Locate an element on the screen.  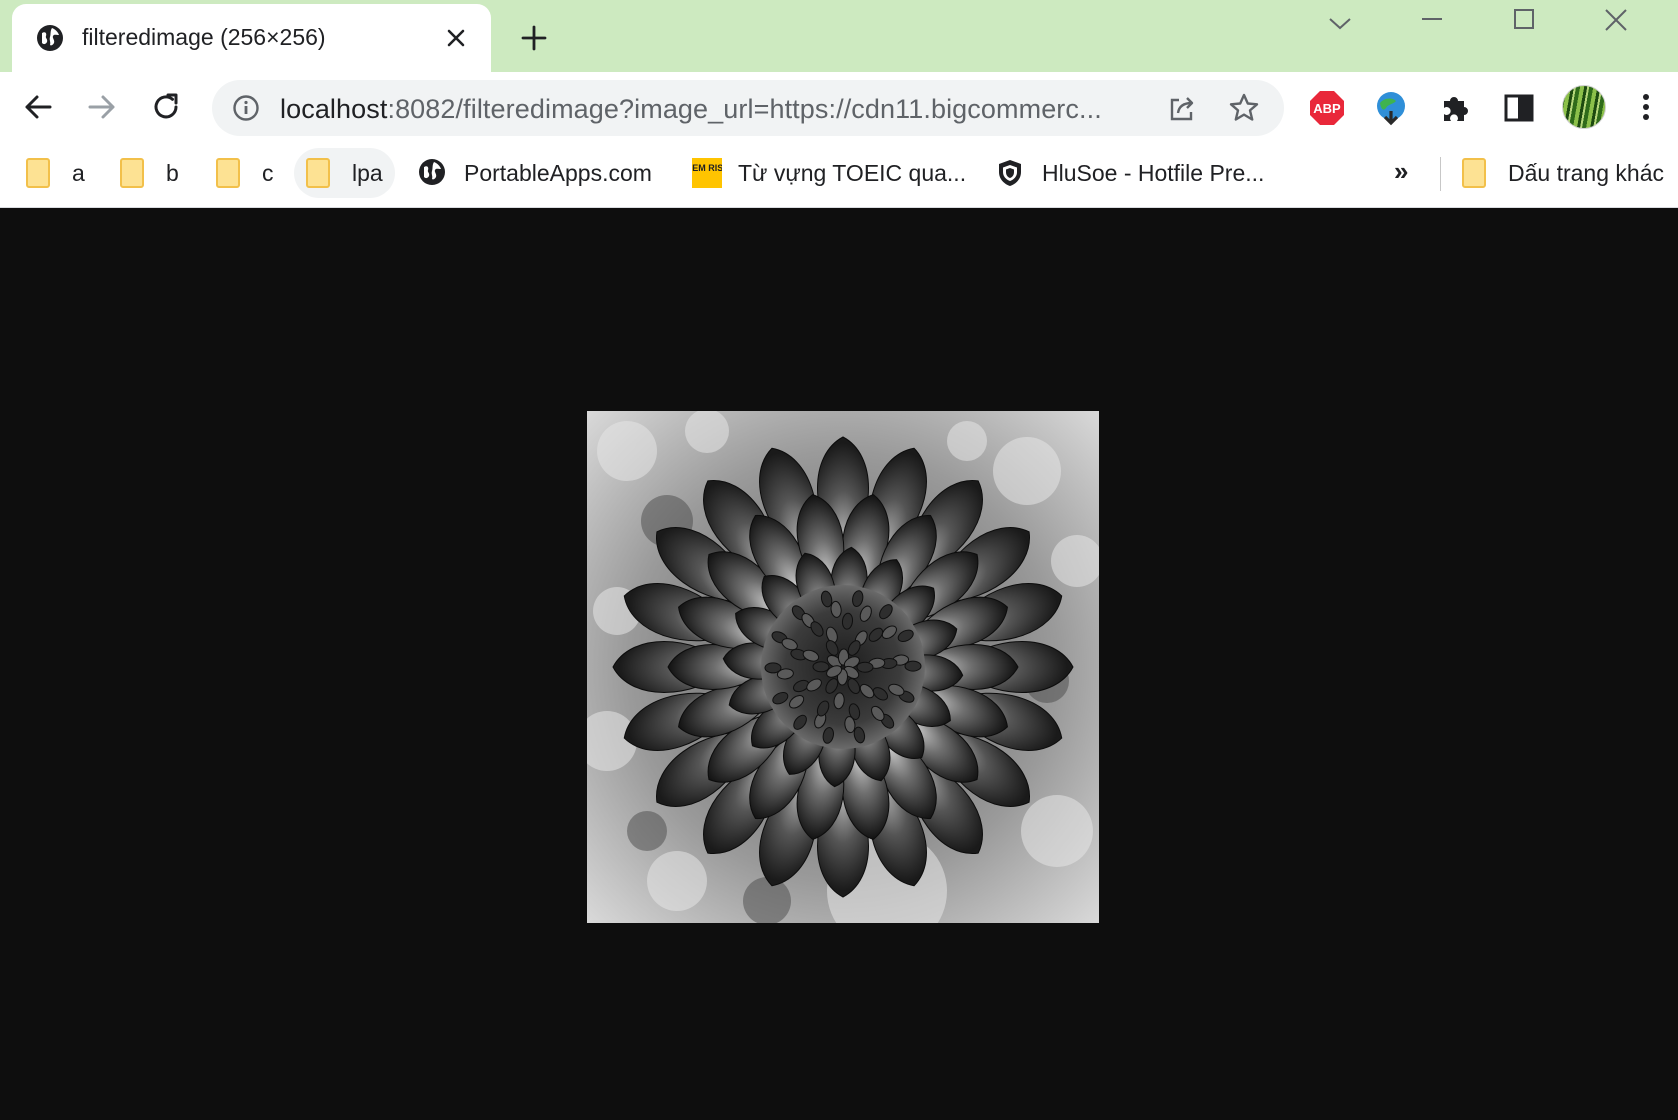
memrise-icon-text-top: MEM RISE is located at coordinates (707, 168).